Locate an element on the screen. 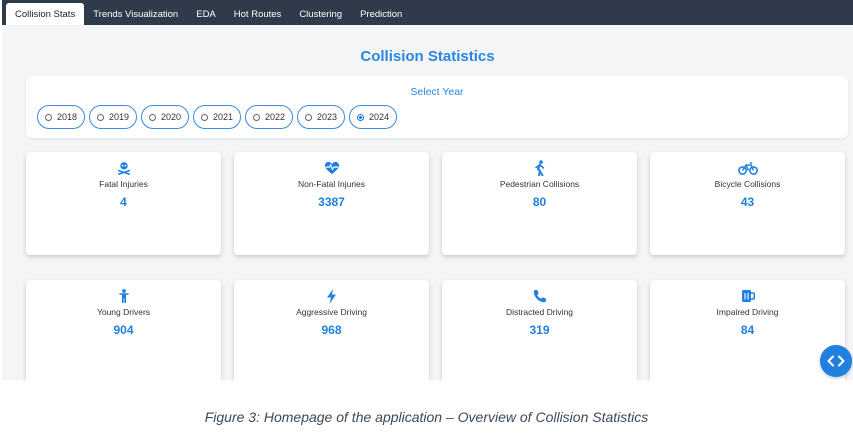  stat-value: 43 is located at coordinates (747, 202).